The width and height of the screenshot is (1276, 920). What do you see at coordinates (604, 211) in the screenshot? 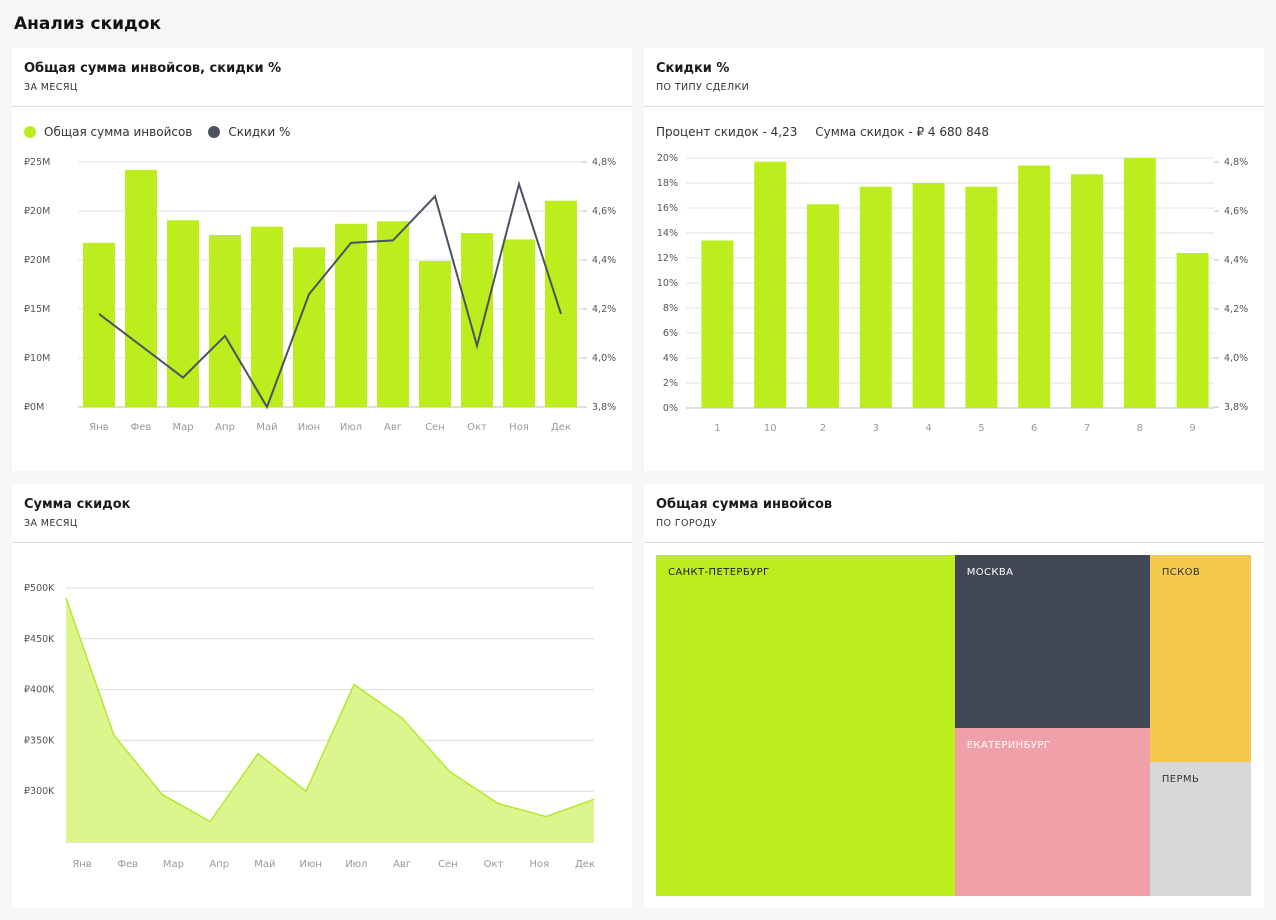
I see `y2-tick-label: 4,6%` at bounding box center [604, 211].